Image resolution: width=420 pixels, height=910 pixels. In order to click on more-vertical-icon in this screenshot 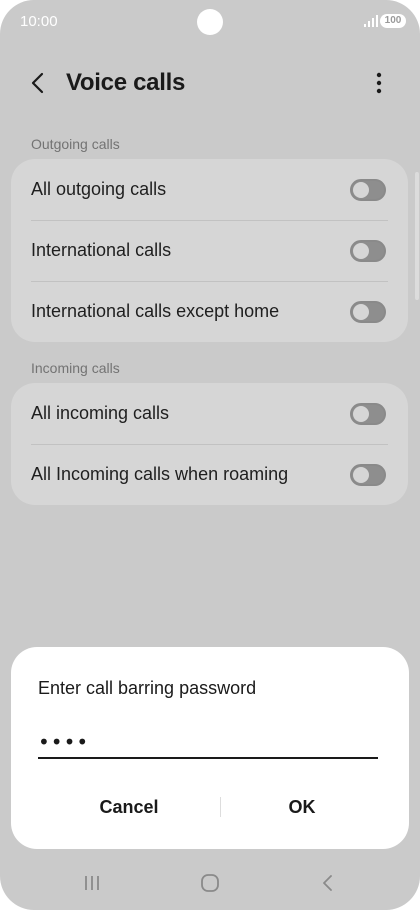, I will do `click(379, 83)`.